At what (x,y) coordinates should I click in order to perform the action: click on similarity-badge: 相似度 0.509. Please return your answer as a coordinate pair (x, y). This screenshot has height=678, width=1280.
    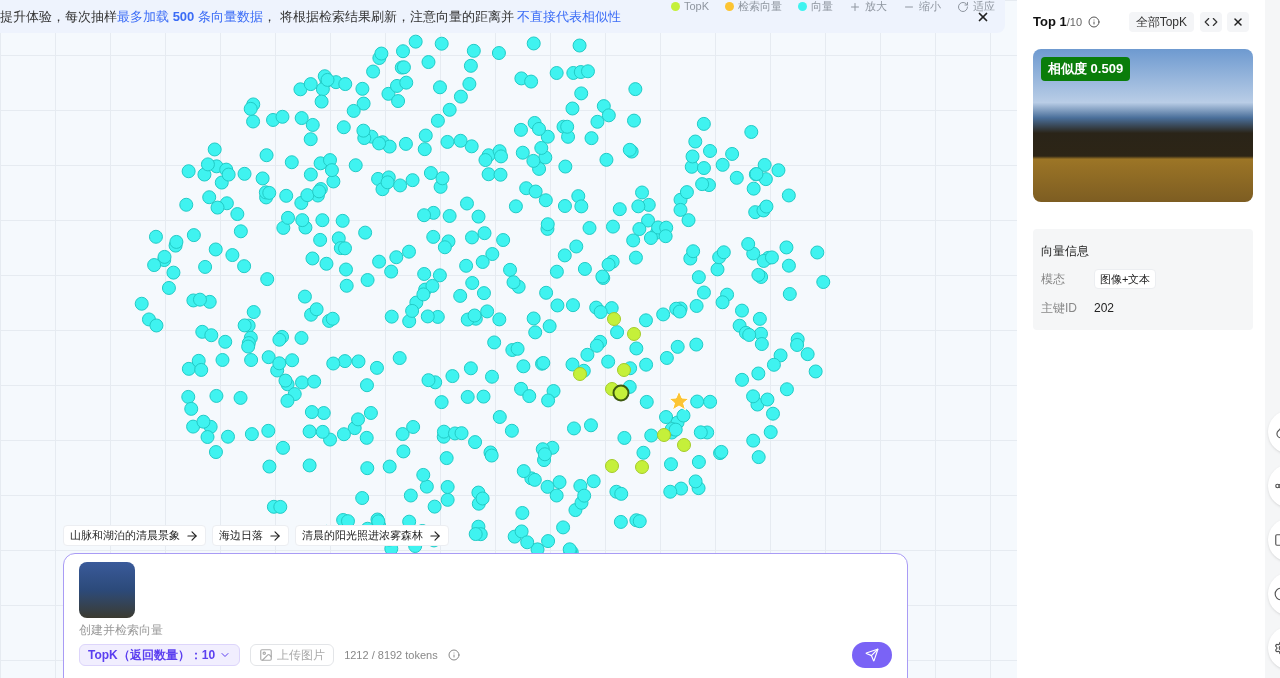
    Looking at the image, I should click on (1086, 69).